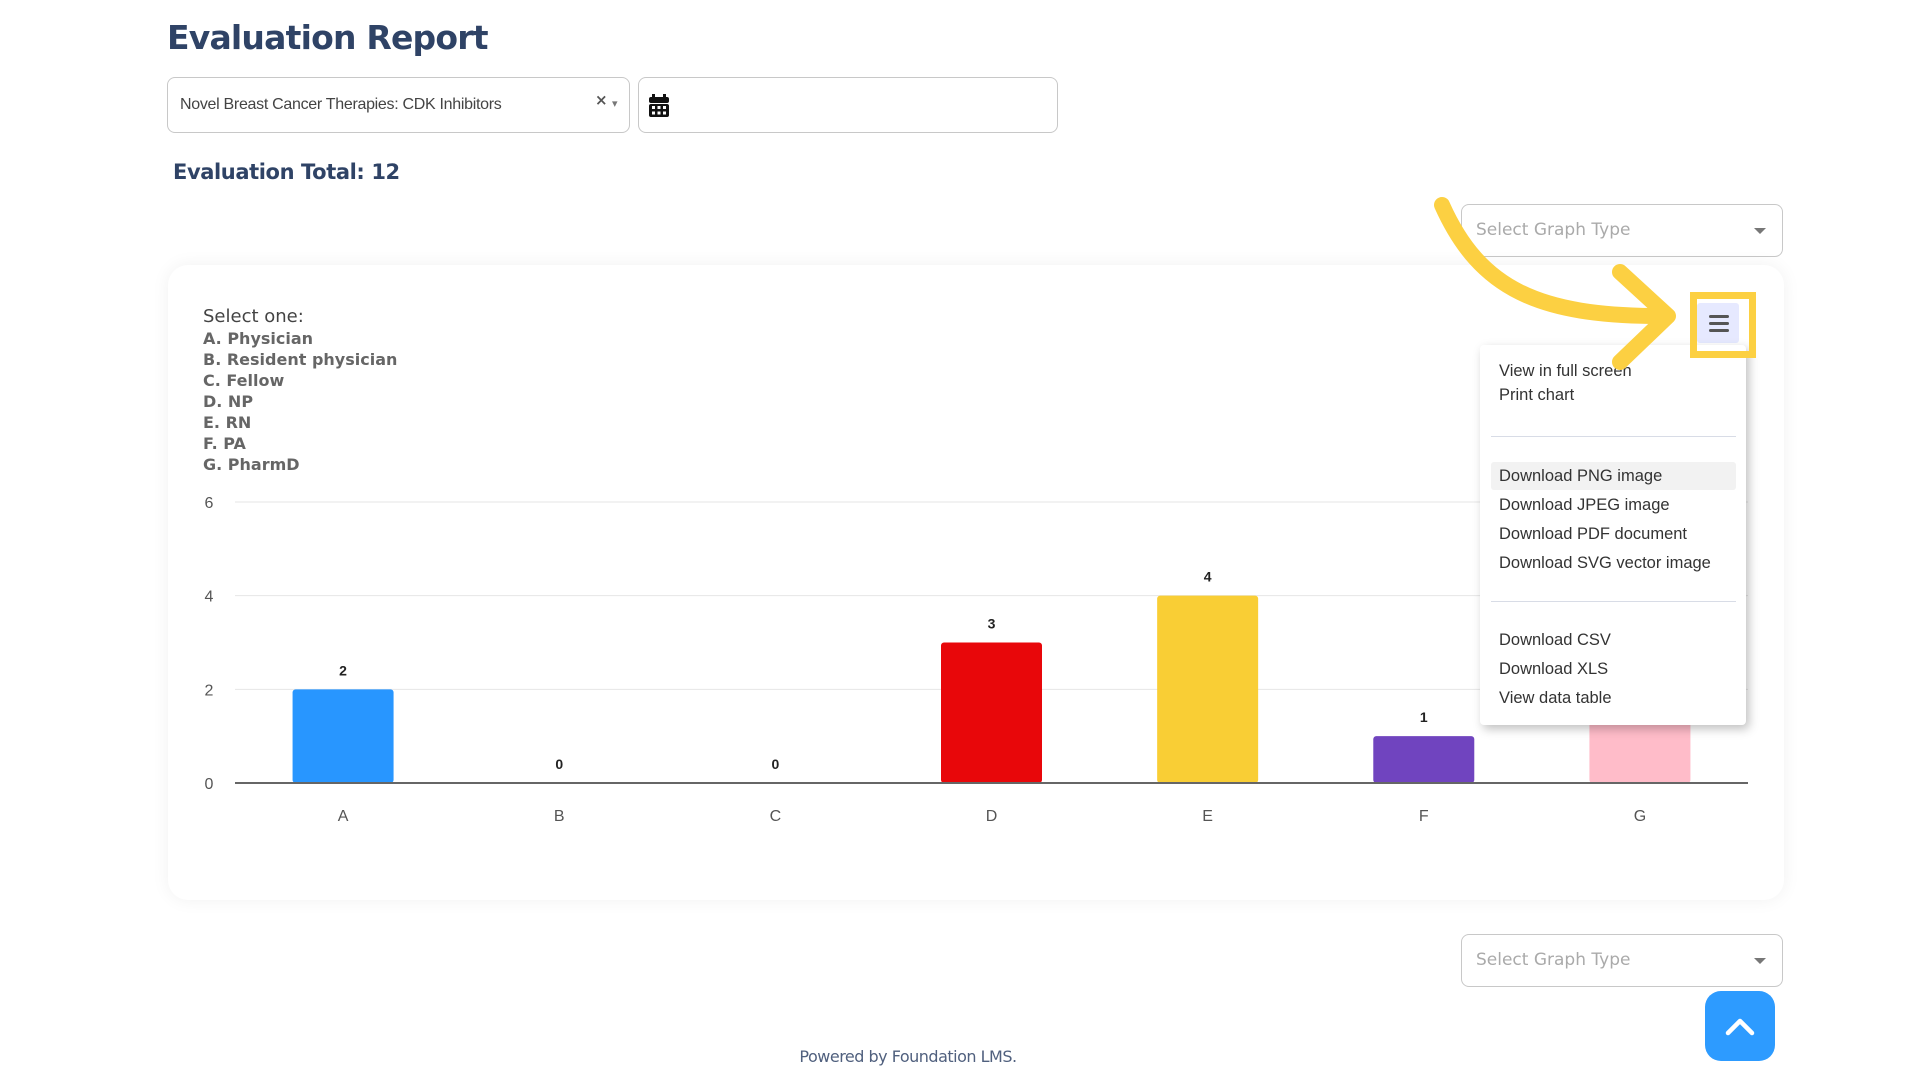 The image size is (1920, 1080). I want to click on evaluation-total: Evaluation Total: 12, so click(286, 172).